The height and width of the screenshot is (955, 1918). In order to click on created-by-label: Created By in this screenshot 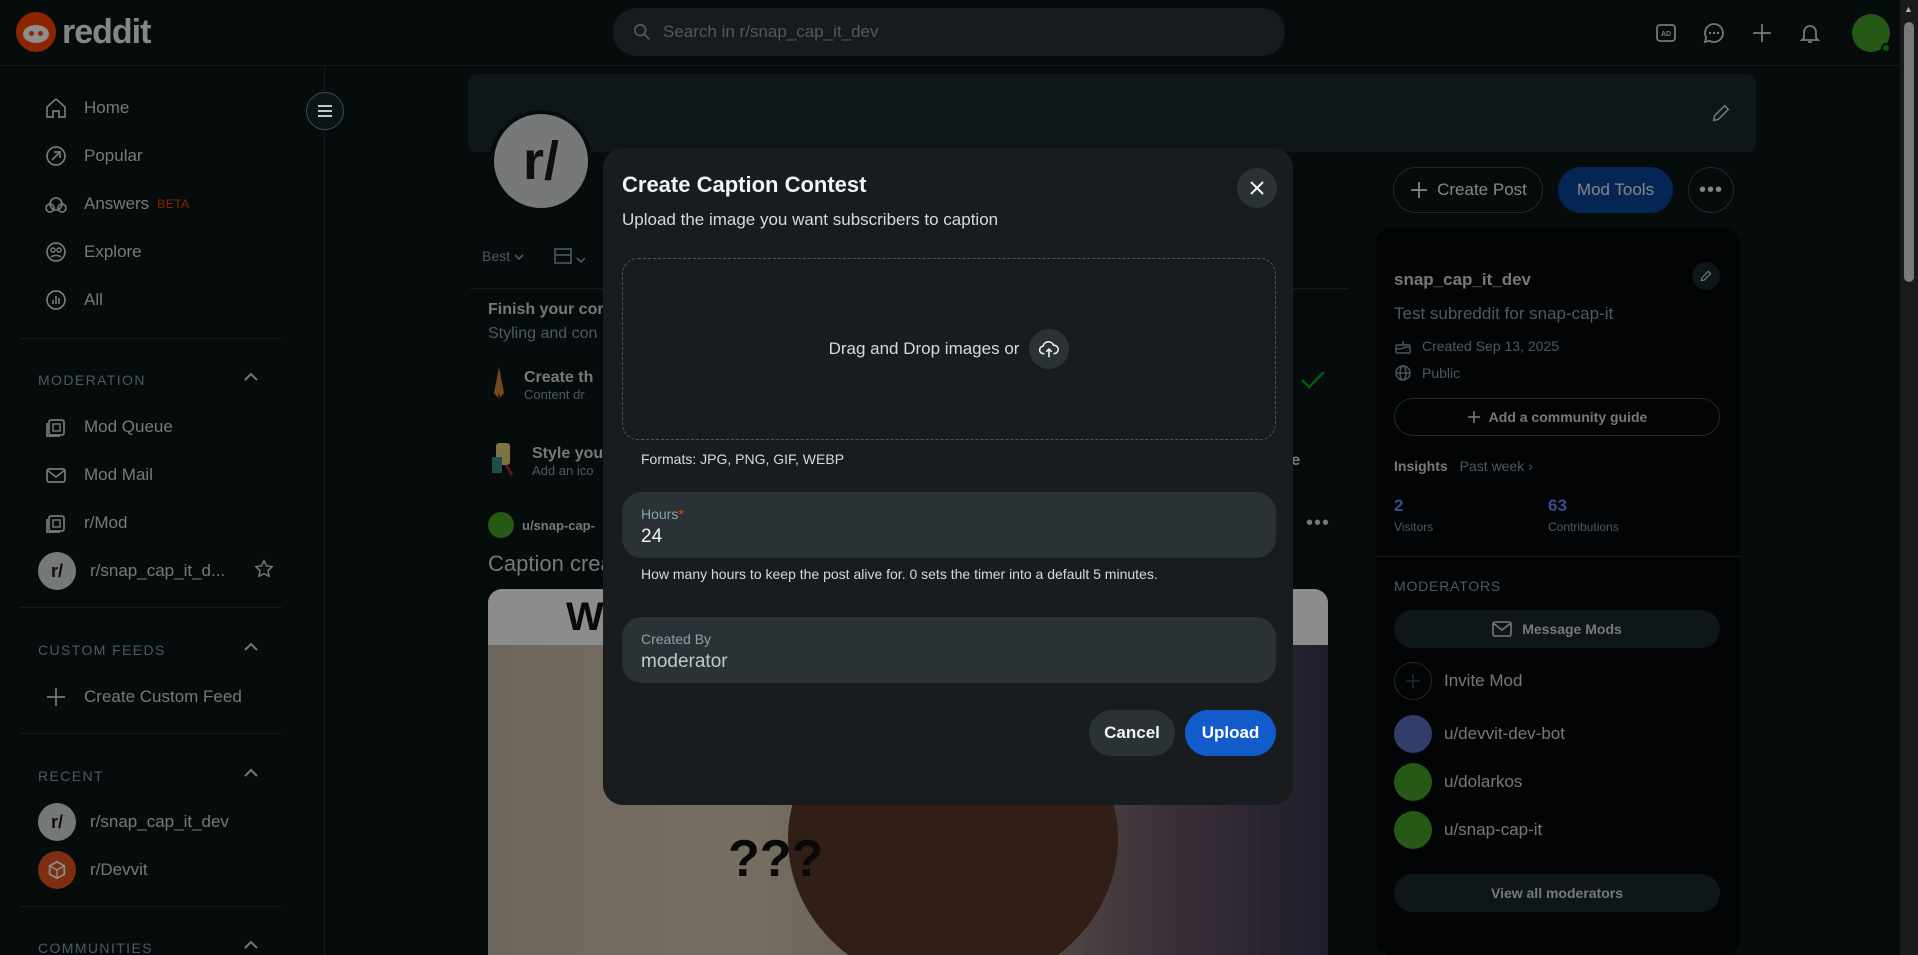, I will do `click(676, 639)`.